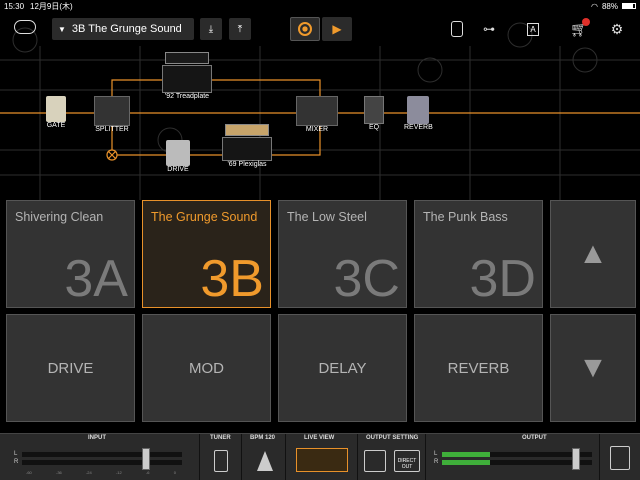 The image size is (640, 480). I want to click on chain-node-mixer: MIXER, so click(317, 114).